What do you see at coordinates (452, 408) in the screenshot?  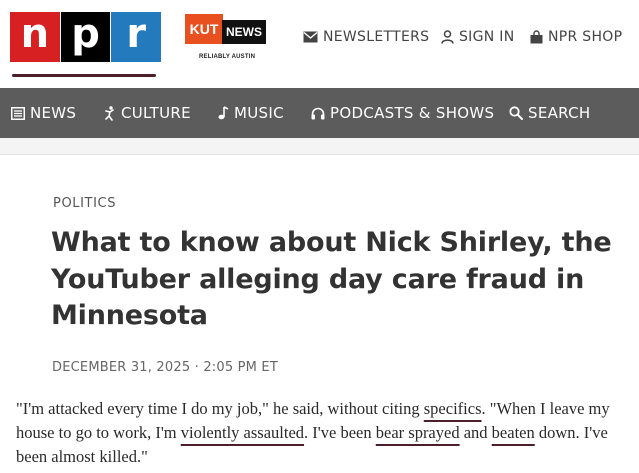 I see `annotated-phrase-specifics: specifics` at bounding box center [452, 408].